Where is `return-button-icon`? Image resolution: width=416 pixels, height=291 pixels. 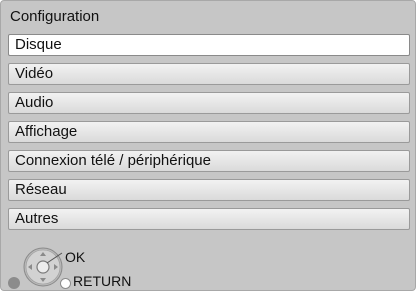 return-button-icon is located at coordinates (65, 283).